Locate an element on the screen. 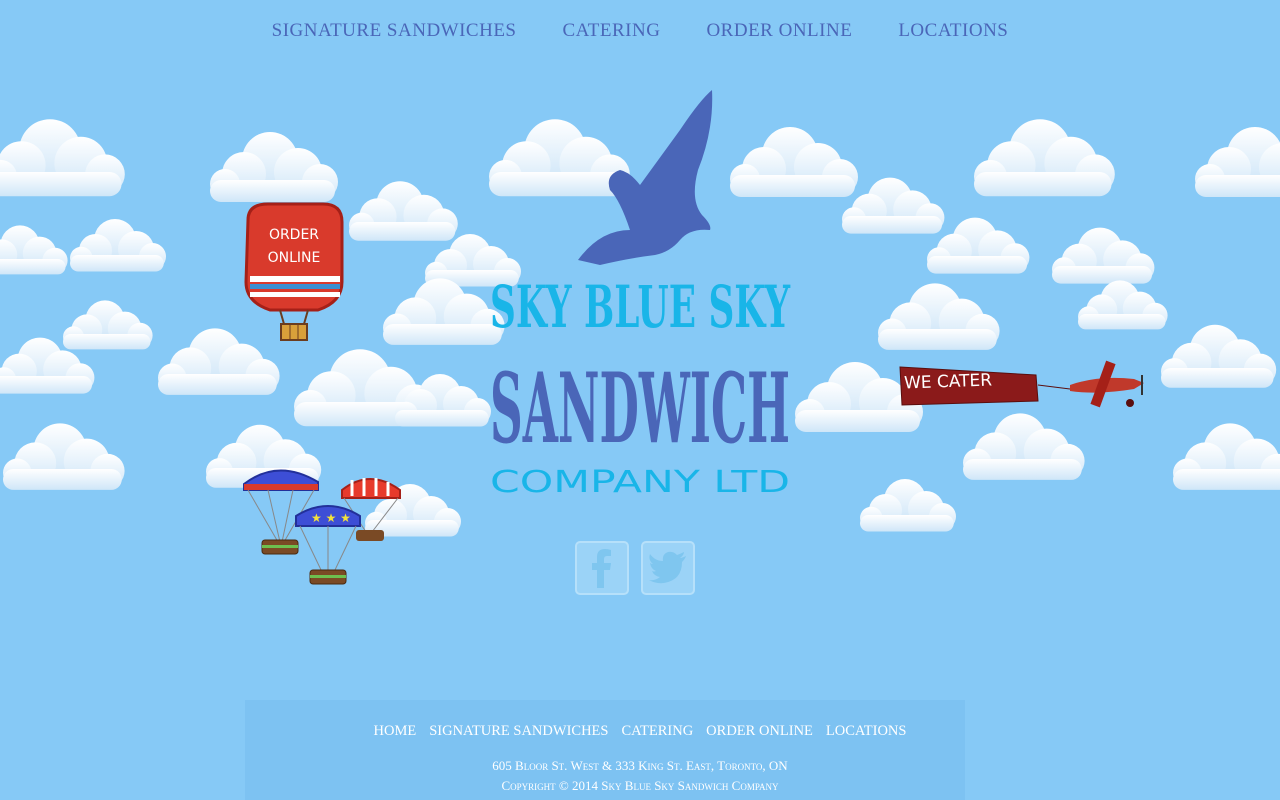 Image resolution: width=1280 pixels, height=800 pixels. order-online-balloon is located at coordinates (294, 273).